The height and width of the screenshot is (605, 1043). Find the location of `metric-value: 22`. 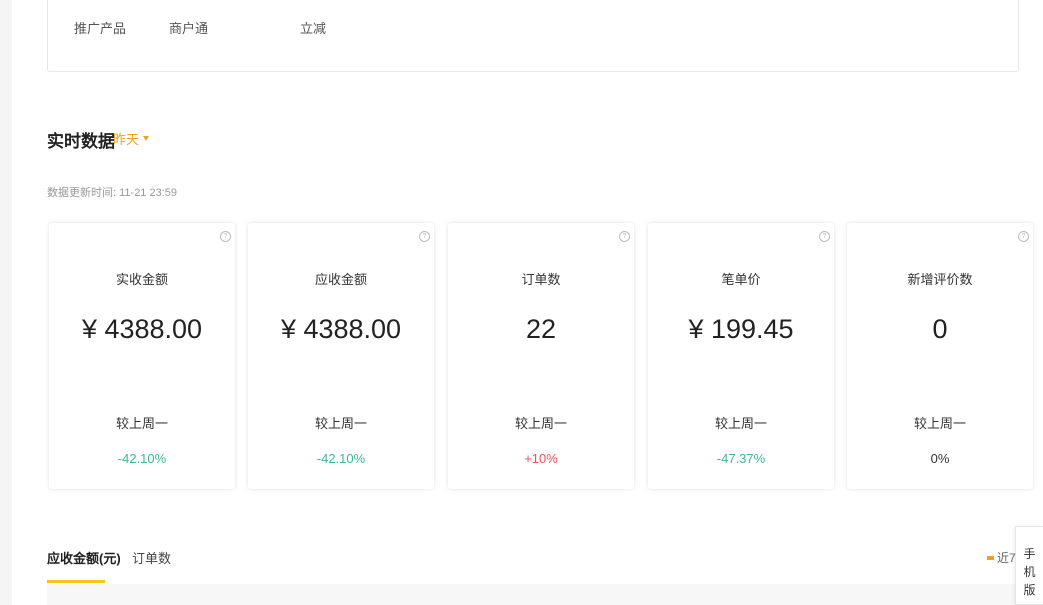

metric-value: 22 is located at coordinates (541, 329).